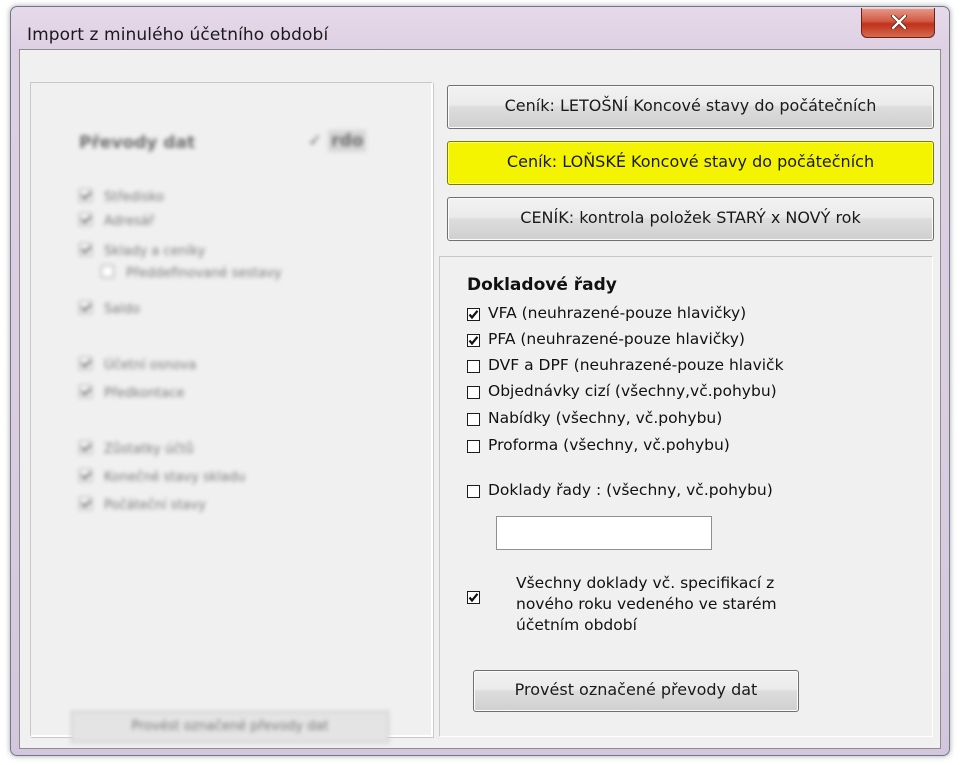 This screenshot has height=765, width=962. What do you see at coordinates (131, 393) in the screenshot?
I see `transfer-item: Předkontace` at bounding box center [131, 393].